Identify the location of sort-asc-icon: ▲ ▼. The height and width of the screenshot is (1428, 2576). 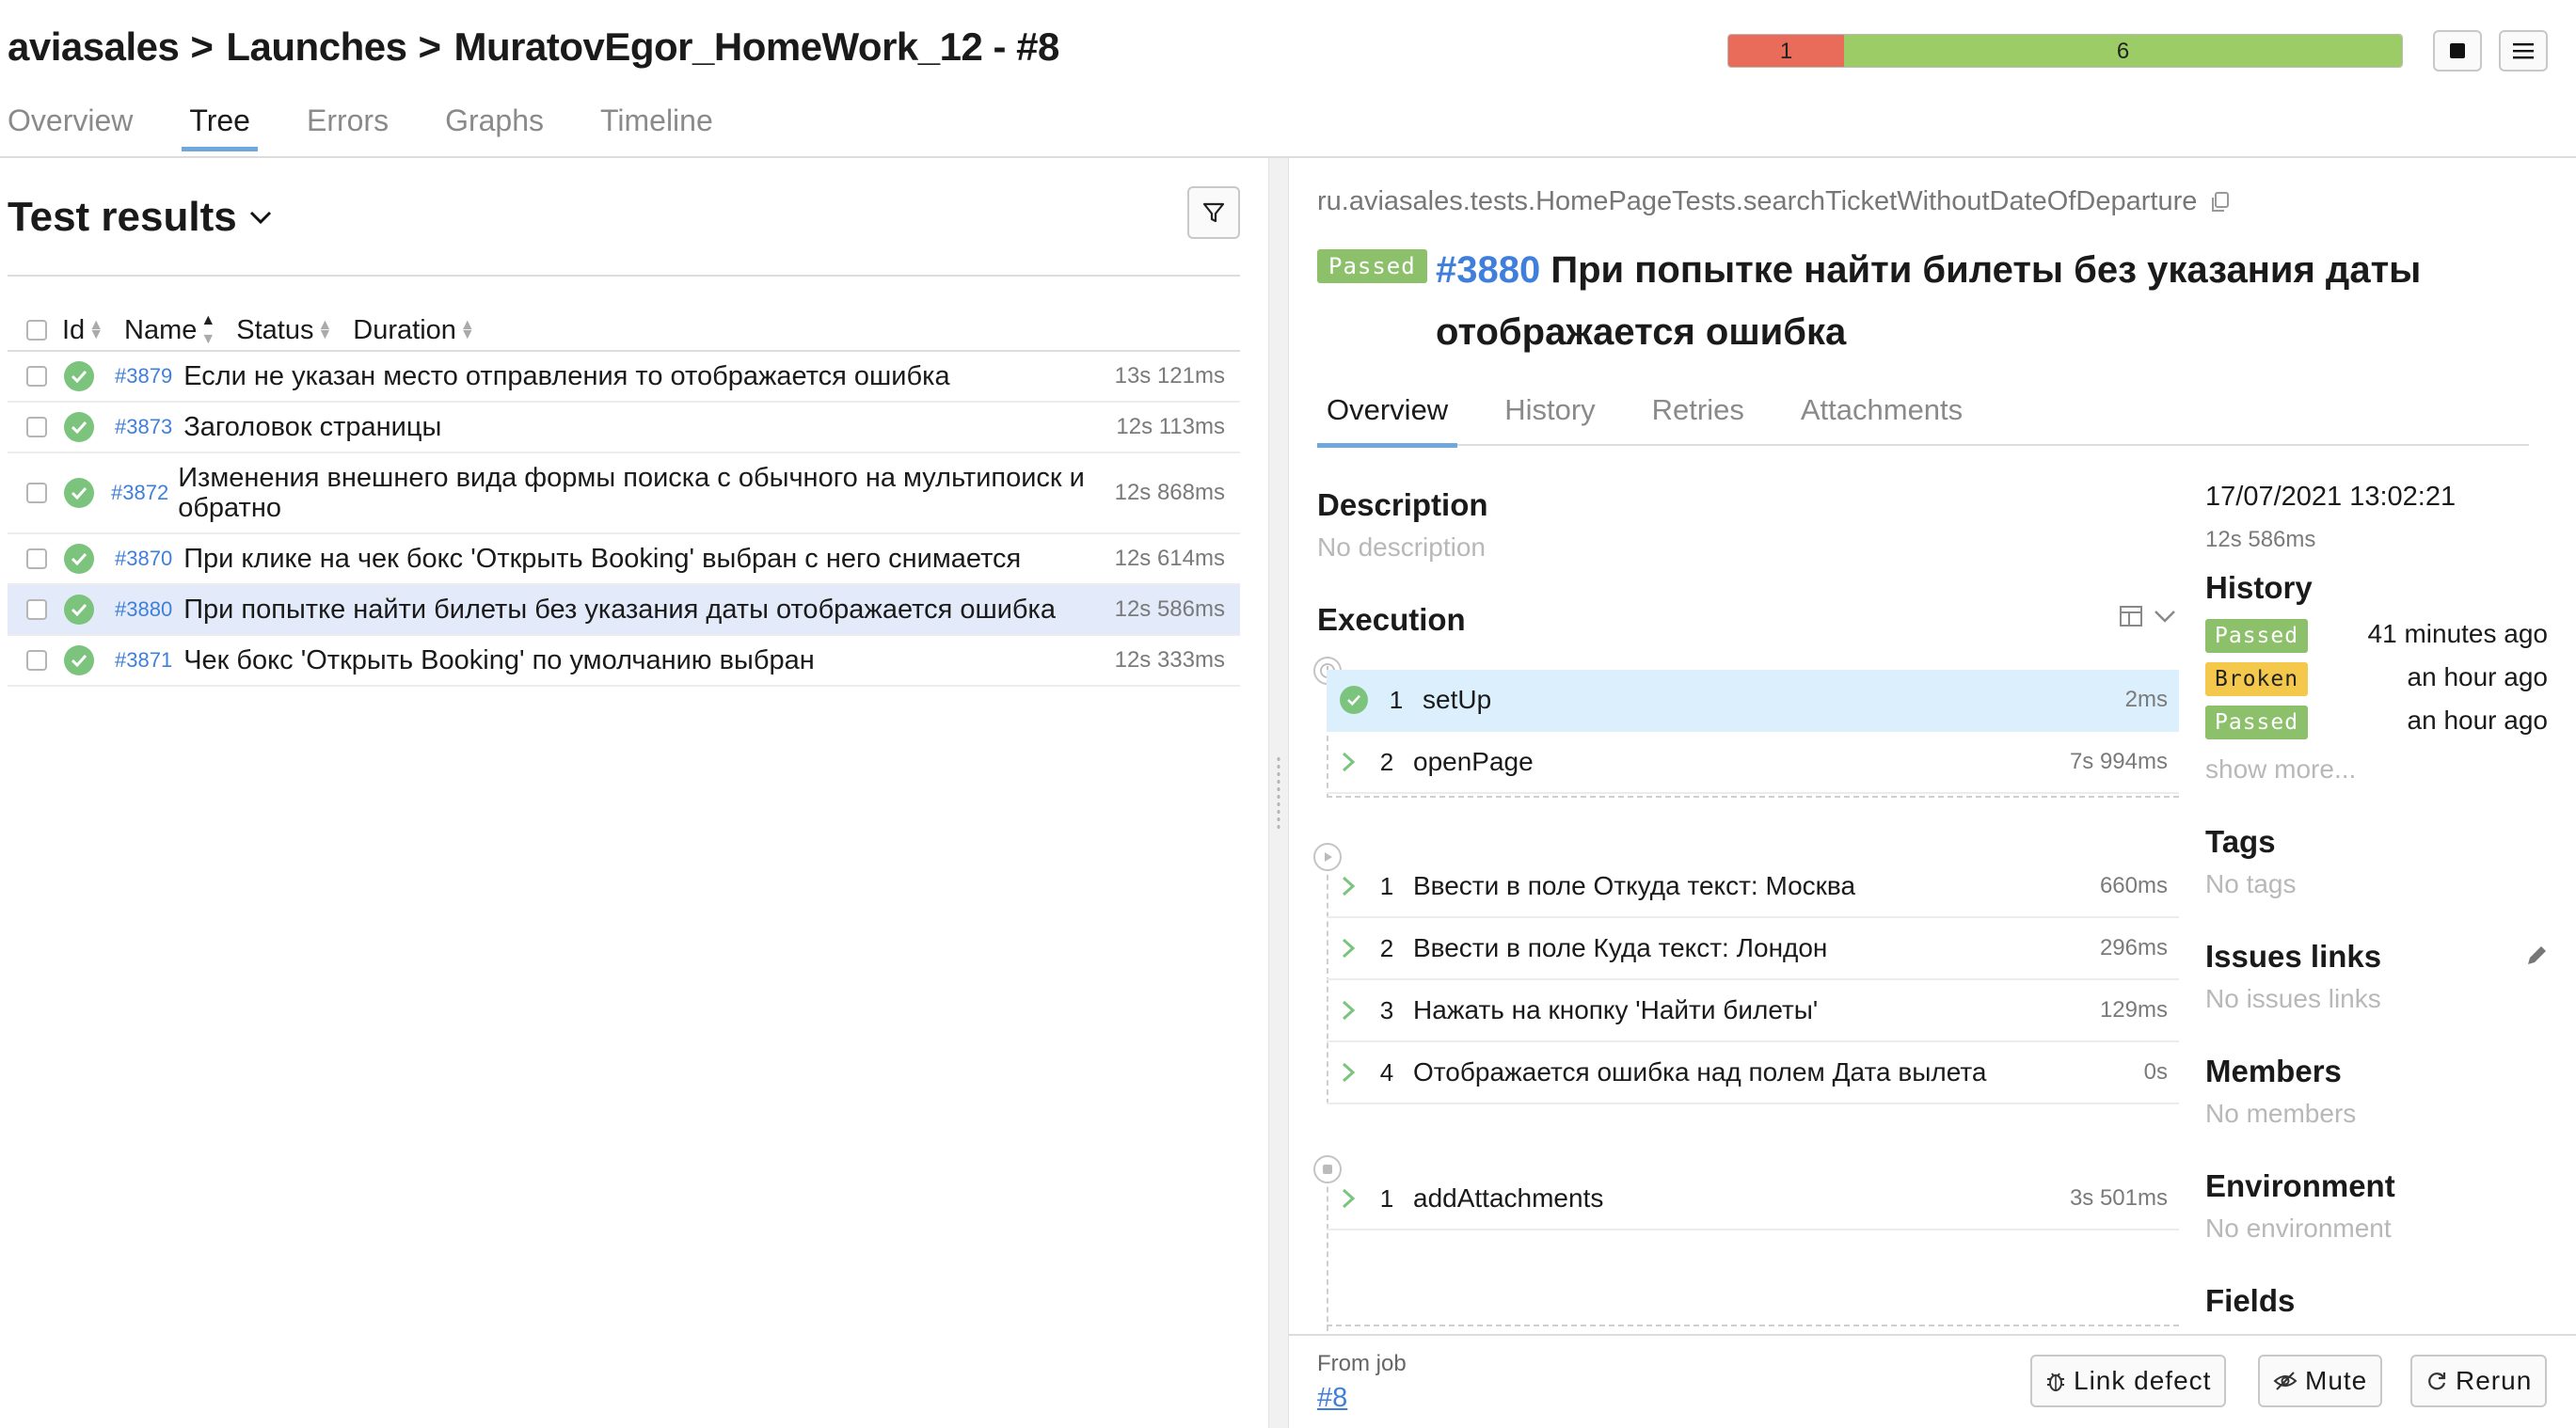
(208, 329).